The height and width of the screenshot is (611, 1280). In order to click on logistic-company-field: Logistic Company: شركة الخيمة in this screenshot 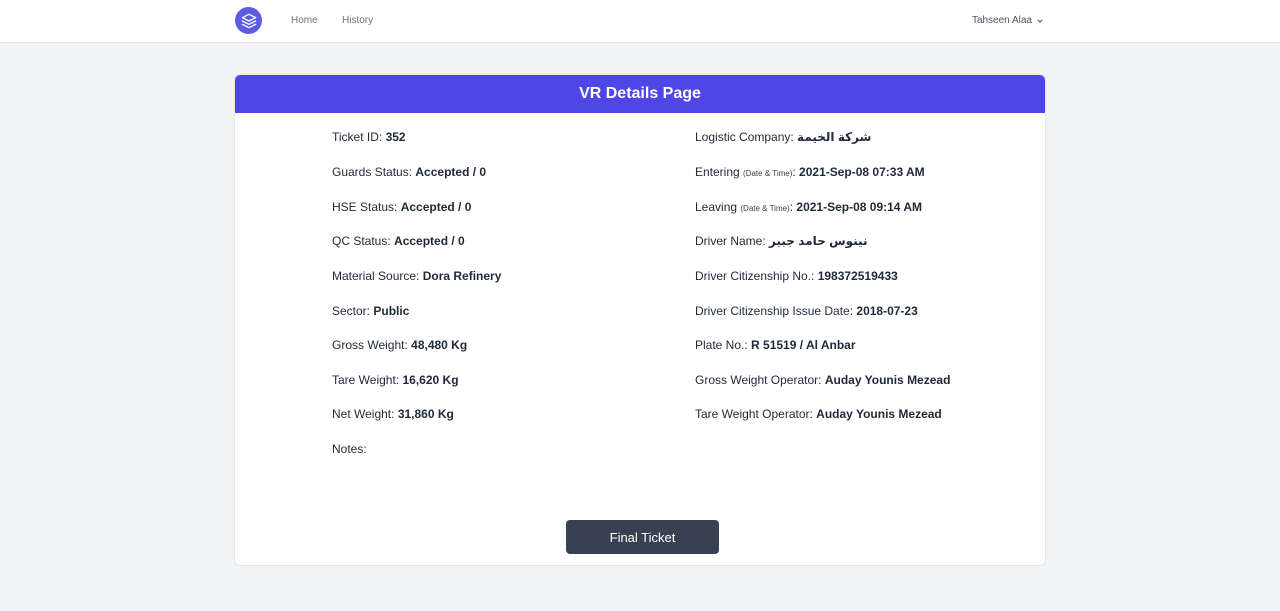, I will do `click(783, 137)`.